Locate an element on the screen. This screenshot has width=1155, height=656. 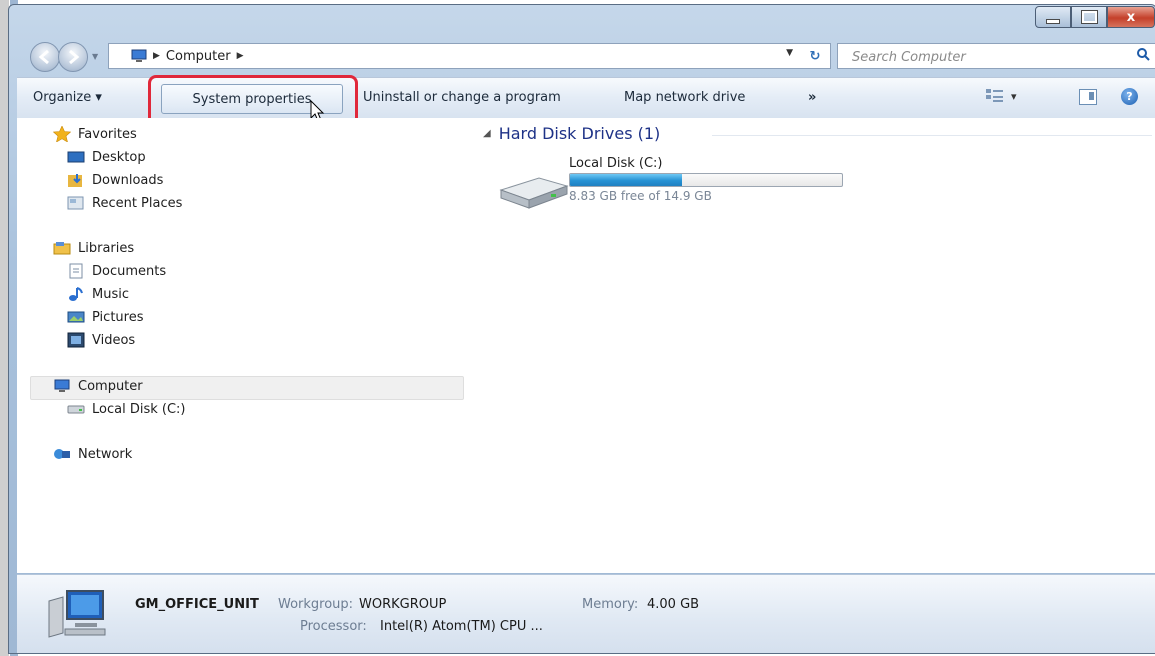
workgroup-value: WORKGROUP is located at coordinates (403, 604).